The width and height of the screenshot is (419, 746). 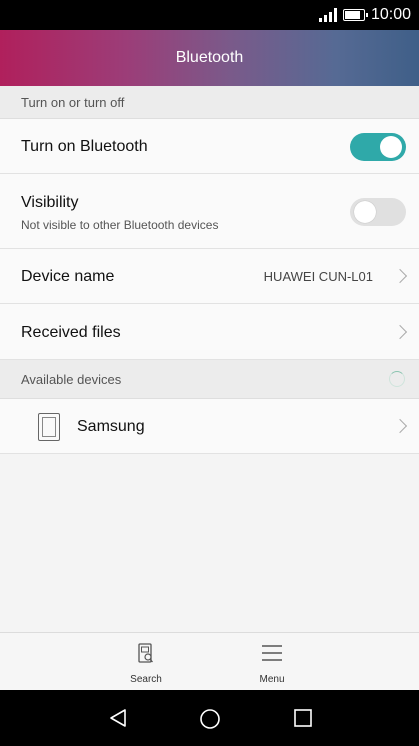 I want to click on device-name-row: Device name HUAWEI CUN-L01, so click(x=209, y=276).